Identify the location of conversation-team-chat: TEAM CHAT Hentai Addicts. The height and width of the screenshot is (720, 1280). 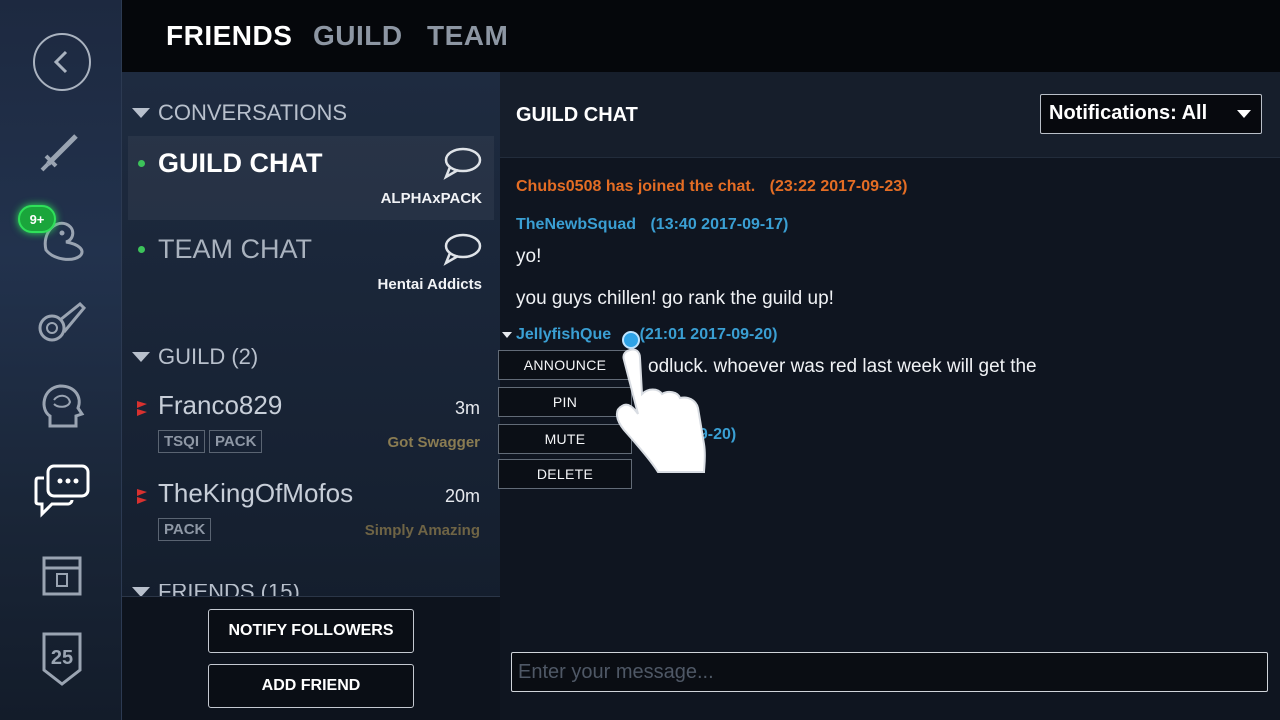
(311, 264).